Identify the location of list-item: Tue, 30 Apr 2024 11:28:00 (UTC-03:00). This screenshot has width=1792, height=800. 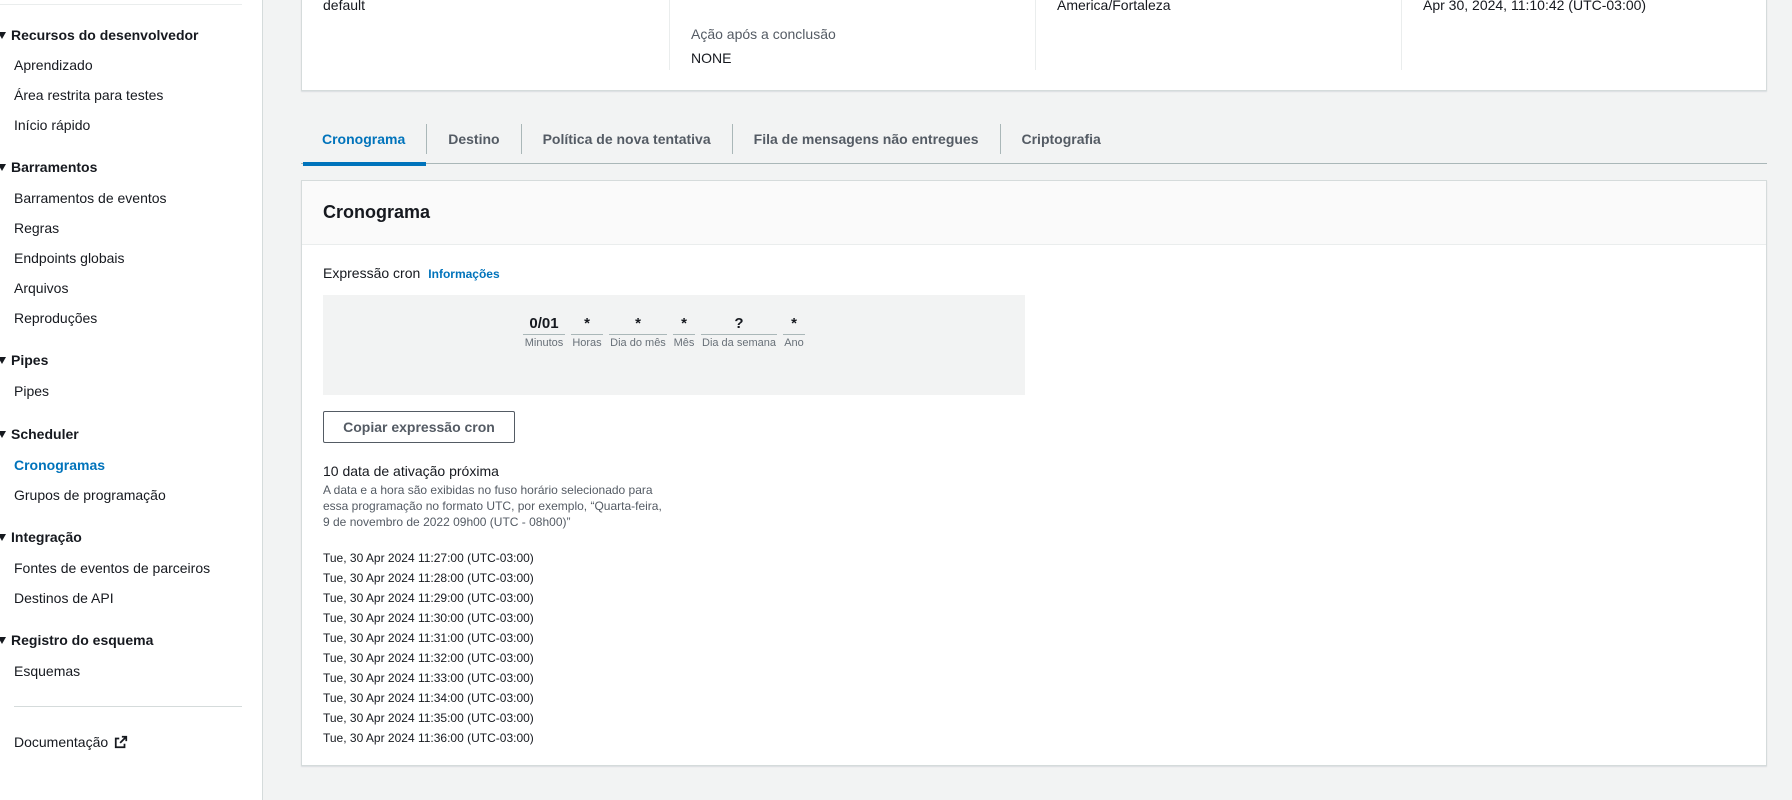
(428, 578).